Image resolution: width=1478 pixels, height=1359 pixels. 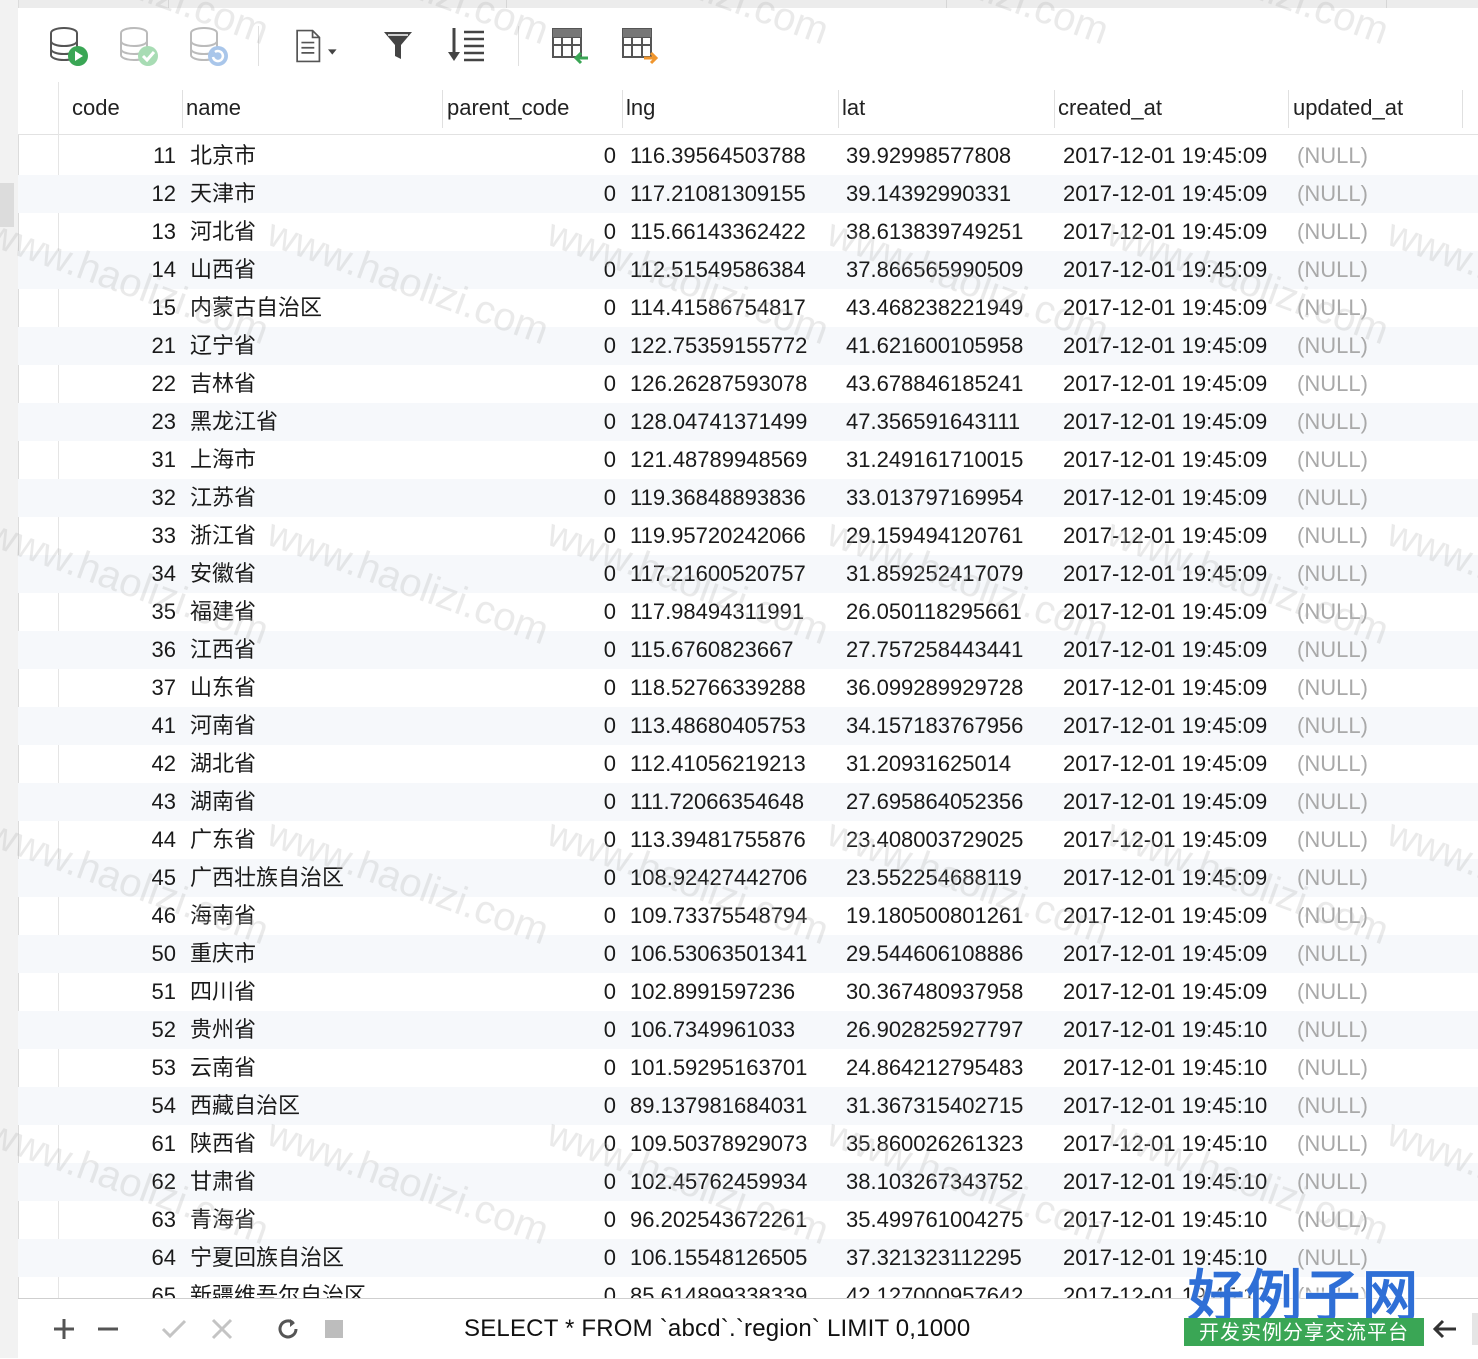 What do you see at coordinates (570, 46) in the screenshot?
I see `import-table-icon` at bounding box center [570, 46].